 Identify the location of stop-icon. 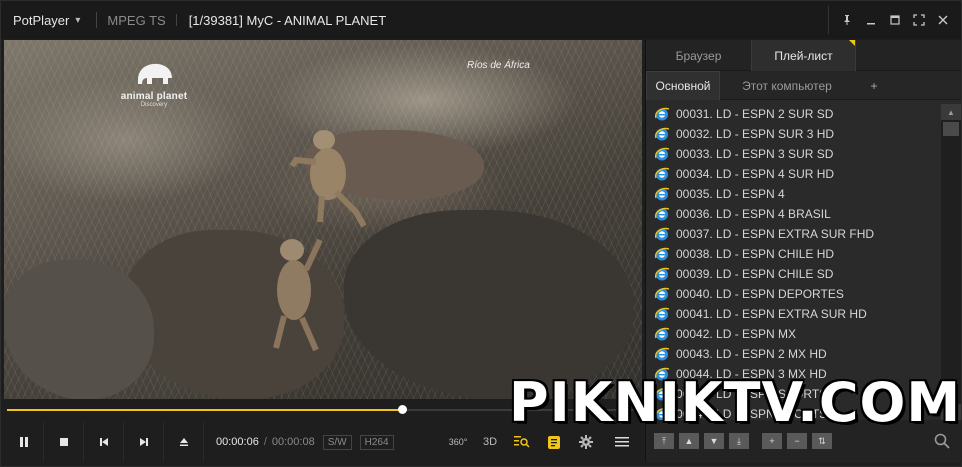
(63, 442).